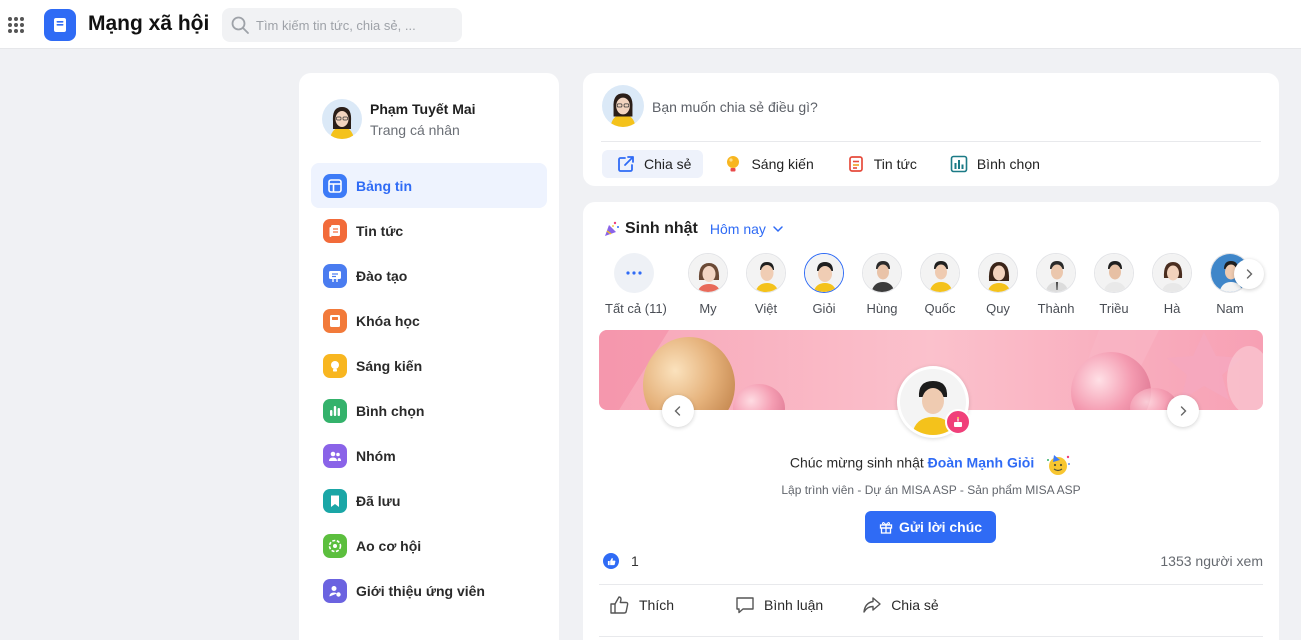 This screenshot has width=1301, height=640. Describe the element at coordinates (778, 229) in the screenshot. I see `chevron-down-icon` at that location.